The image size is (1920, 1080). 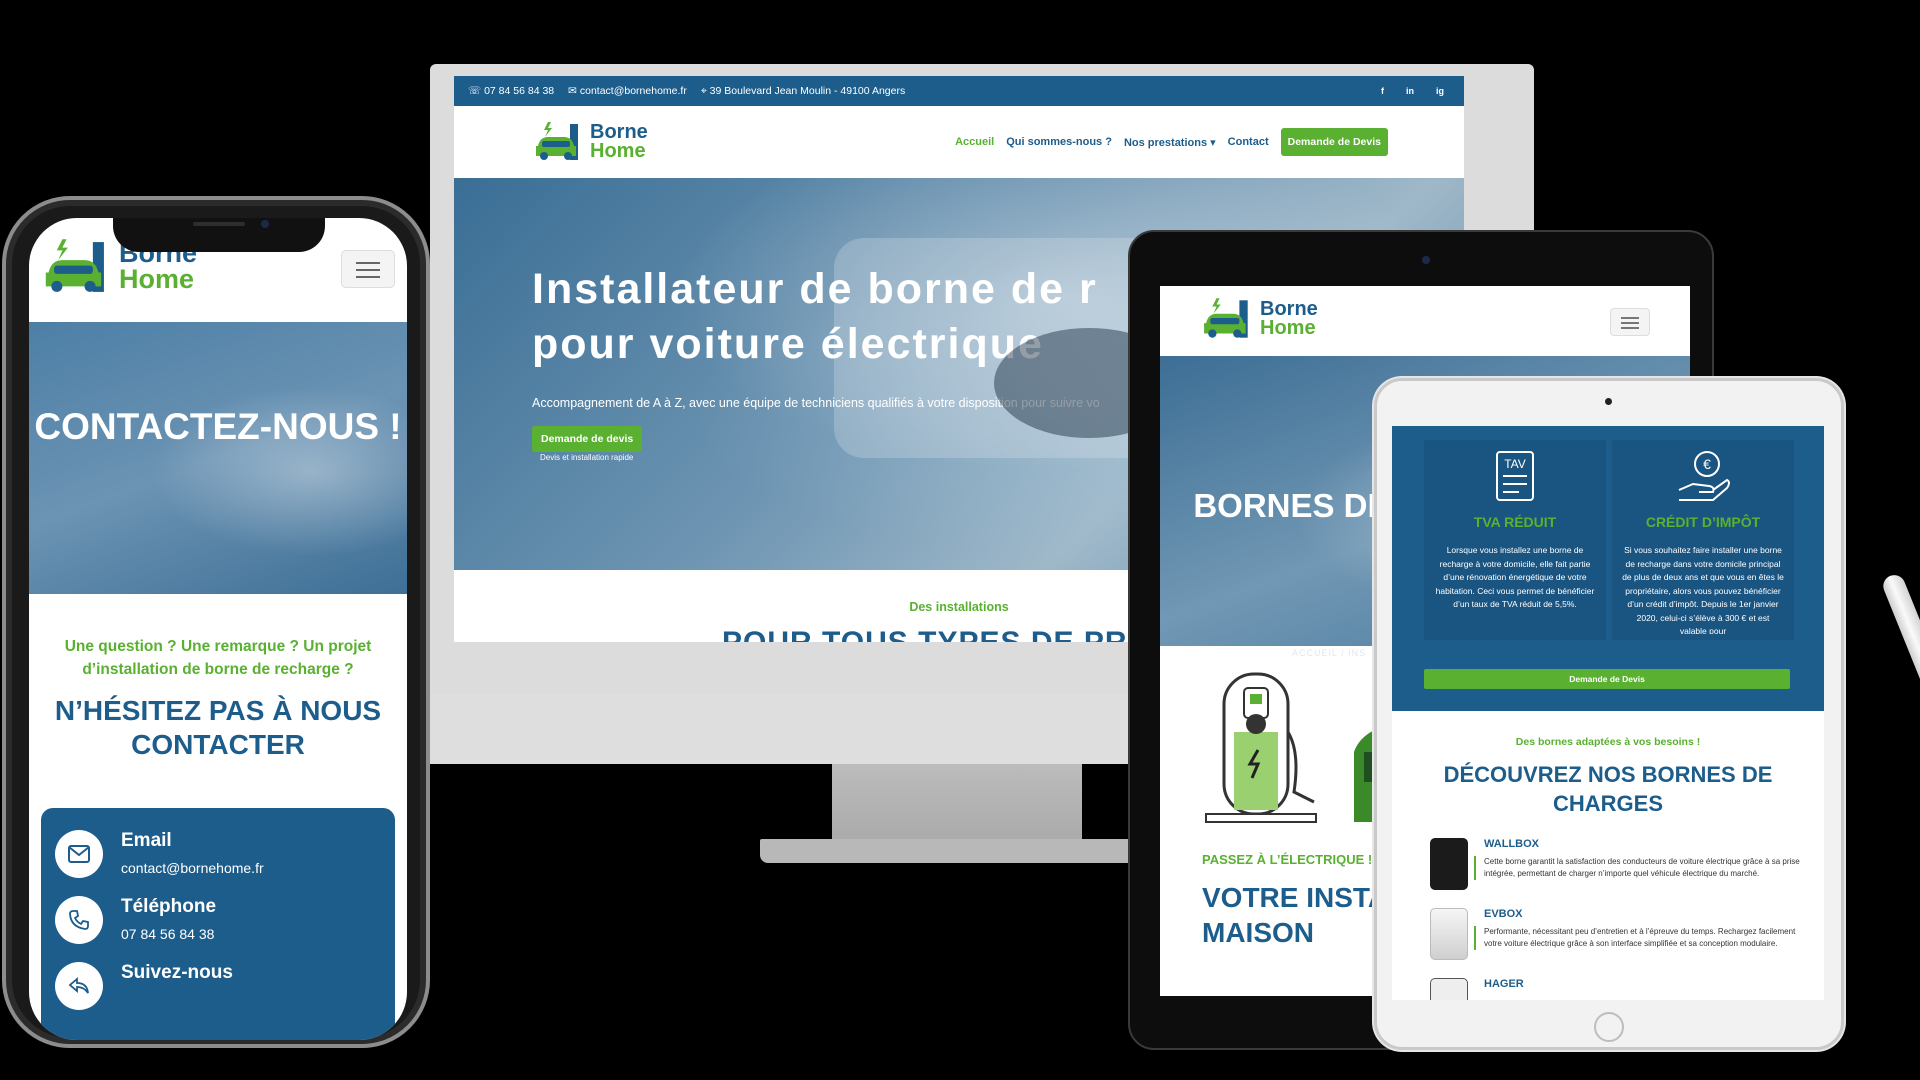 I want to click on tablet-header: Borne Home, so click(x=1425, y=321).